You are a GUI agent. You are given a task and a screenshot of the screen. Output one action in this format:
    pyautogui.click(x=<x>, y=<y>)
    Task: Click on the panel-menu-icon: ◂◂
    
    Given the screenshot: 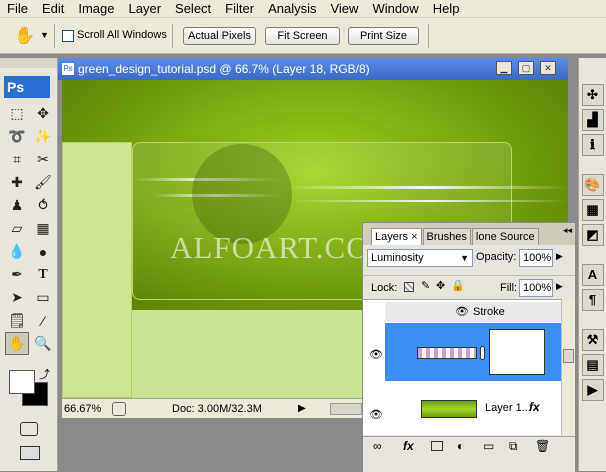 What is the action you would take?
    pyautogui.click(x=567, y=230)
    